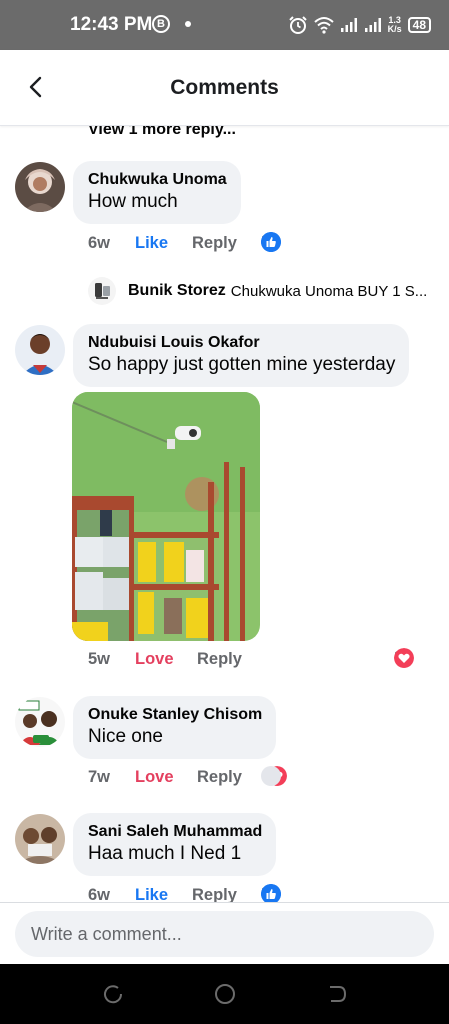 The width and height of the screenshot is (449, 1024). What do you see at coordinates (258, 660) in the screenshot?
I see `comment-actions: 5w Love Reply 1` at bounding box center [258, 660].